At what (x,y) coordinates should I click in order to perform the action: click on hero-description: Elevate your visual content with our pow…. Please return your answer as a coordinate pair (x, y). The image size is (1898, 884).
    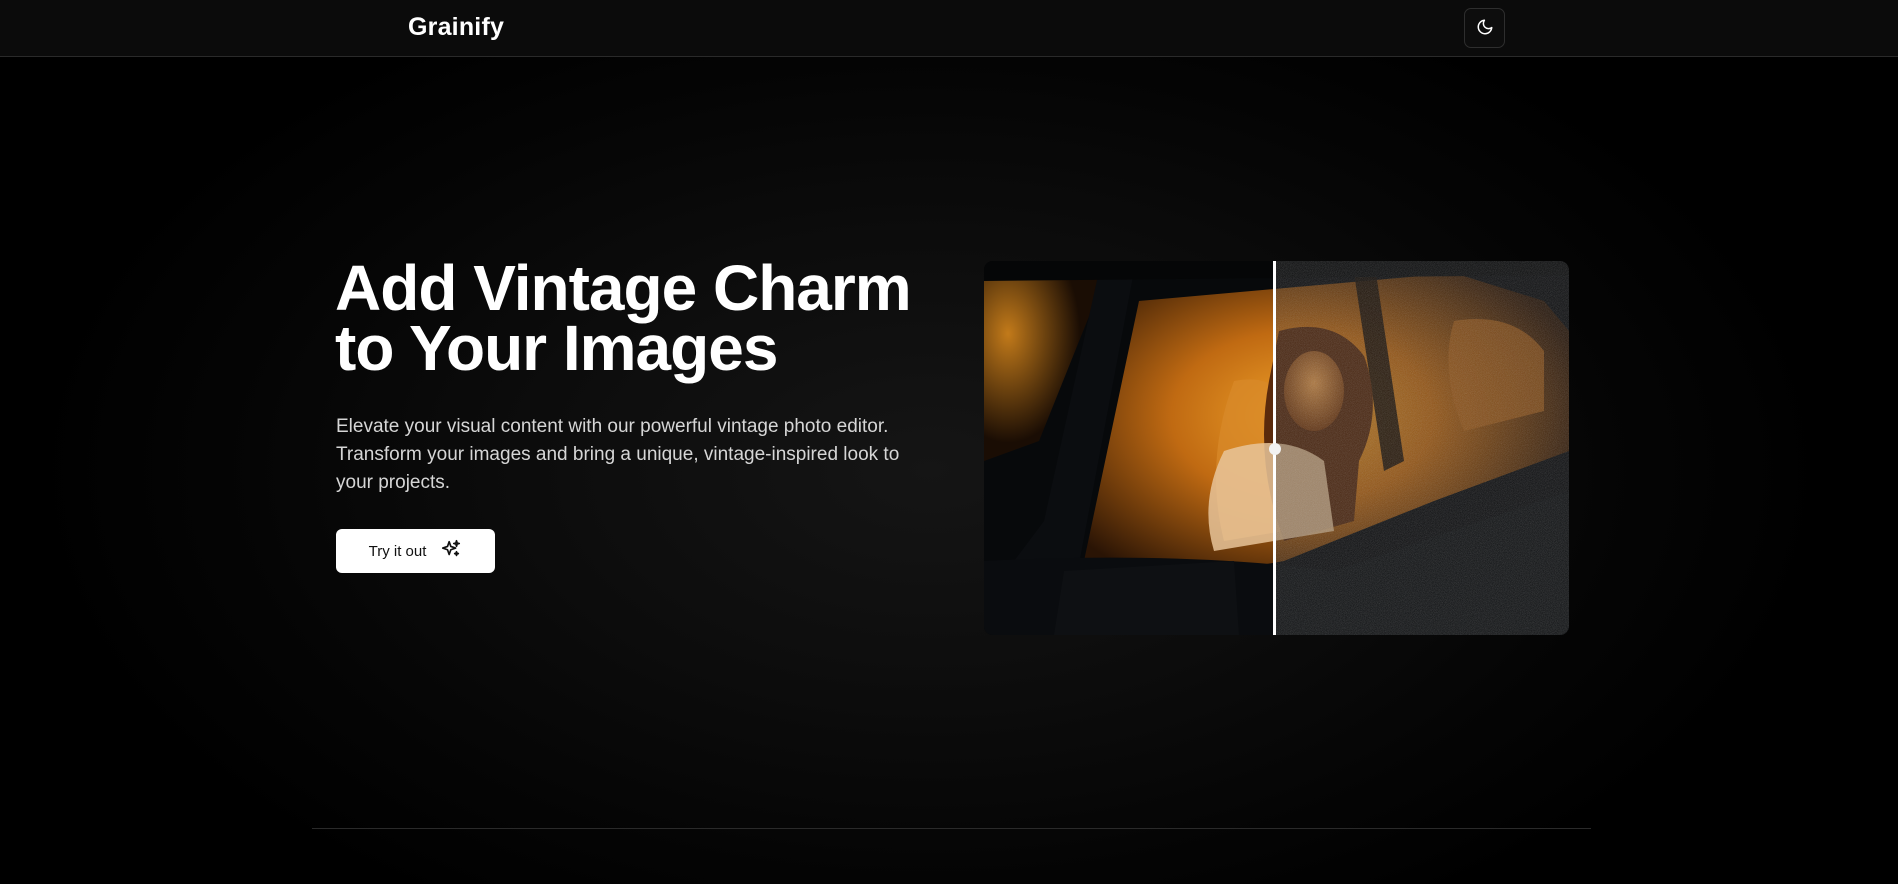
    Looking at the image, I should click on (618, 454).